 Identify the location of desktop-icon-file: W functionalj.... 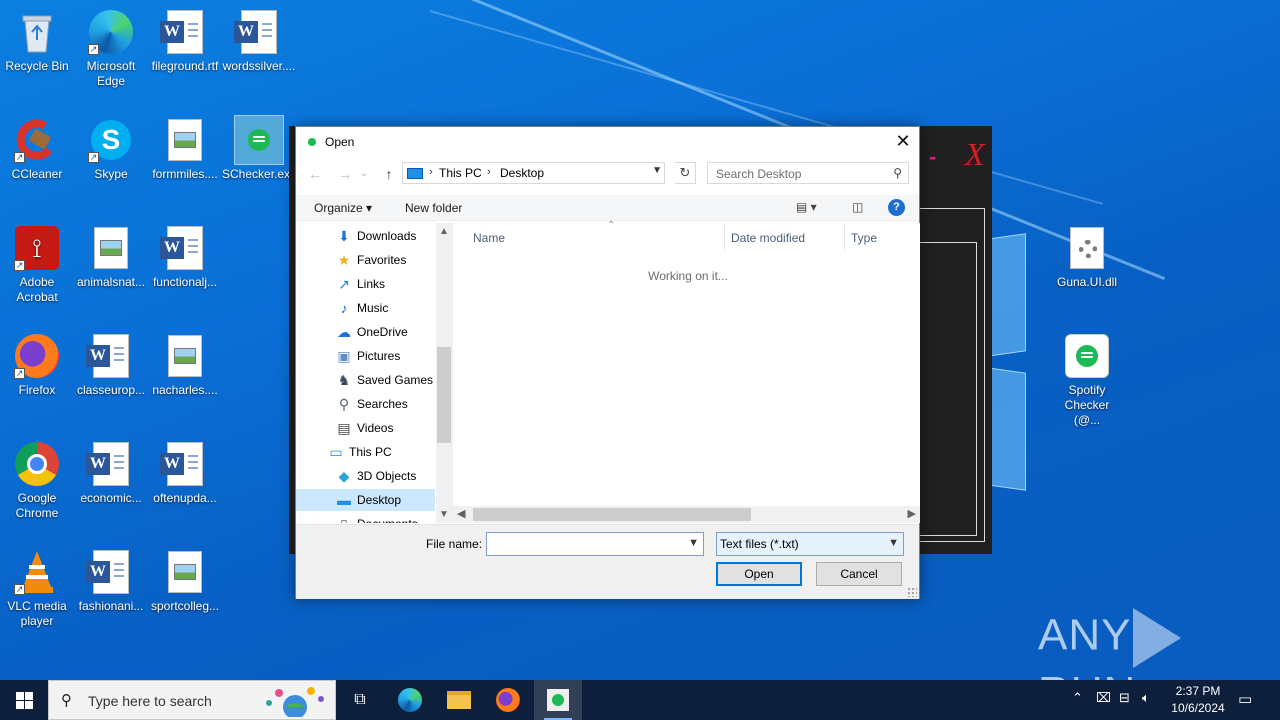
(185, 257).